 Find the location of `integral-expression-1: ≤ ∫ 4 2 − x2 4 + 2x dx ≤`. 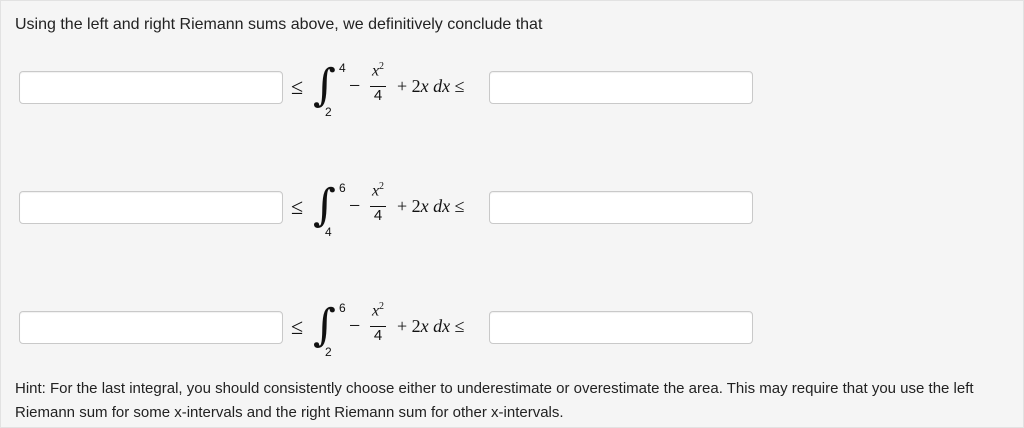

integral-expression-1: ≤ ∫ 4 2 − x2 4 + 2x dx ≤ is located at coordinates (389, 87).